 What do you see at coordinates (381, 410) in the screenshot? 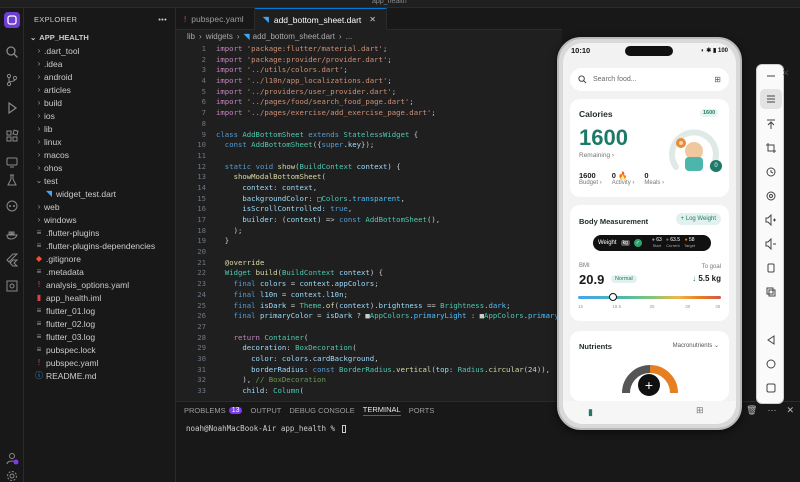
I see `panel-tab-terminal: TERMINAL` at bounding box center [381, 410].